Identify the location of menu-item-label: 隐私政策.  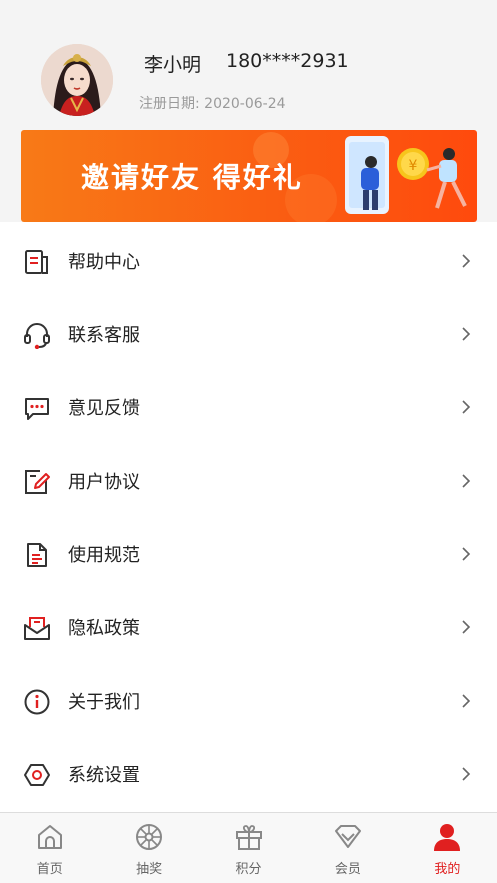
(104, 628).